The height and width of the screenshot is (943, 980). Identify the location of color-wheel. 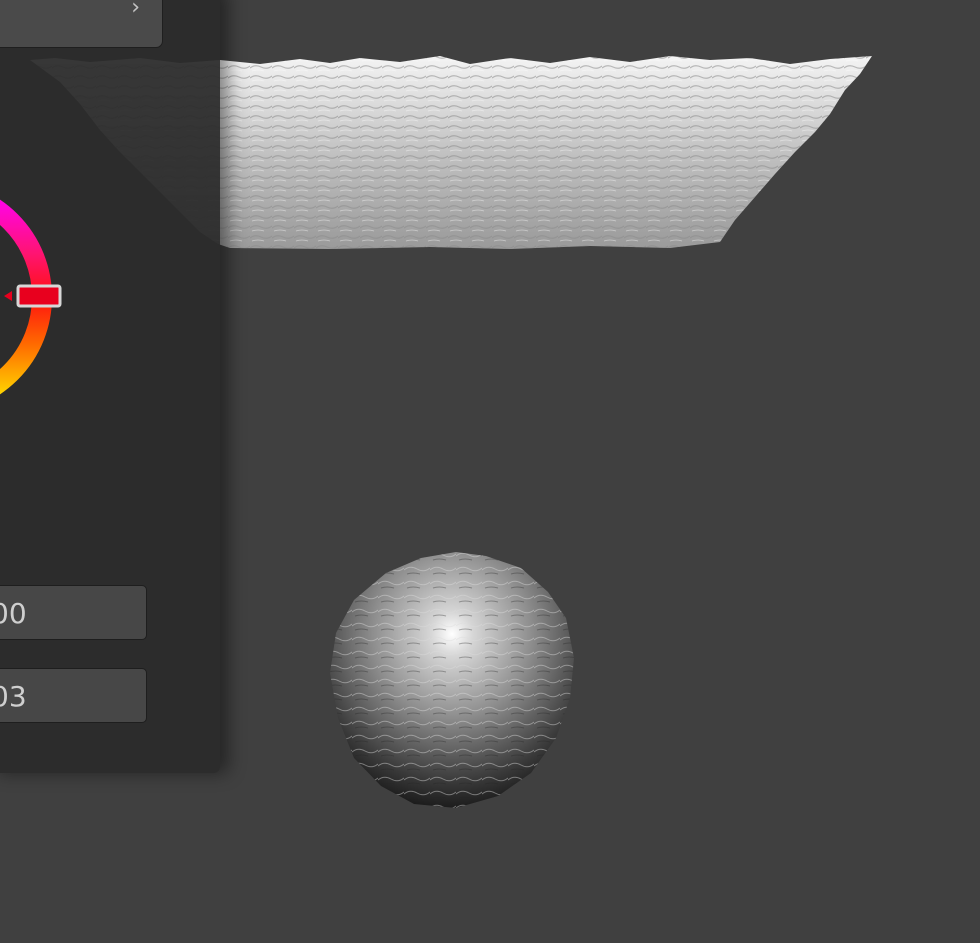
(35, 300).